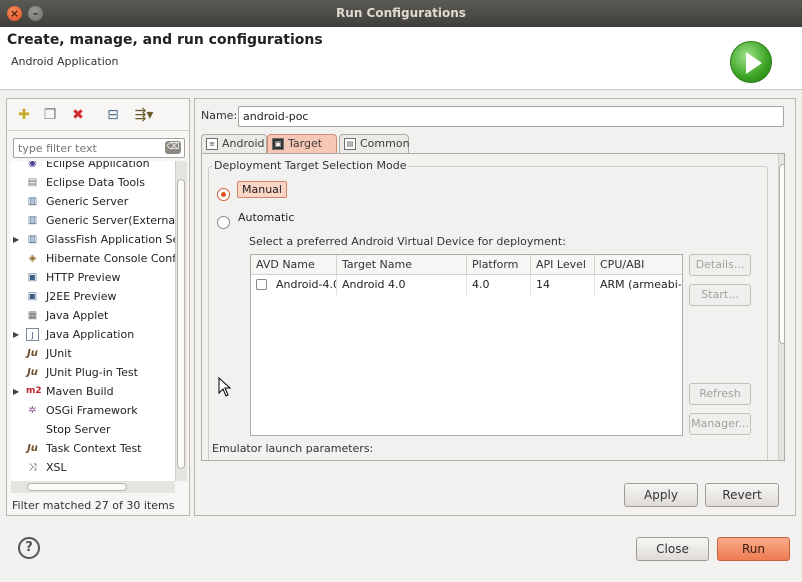 Image resolution: width=802 pixels, height=582 pixels. What do you see at coordinates (144, 115) in the screenshot?
I see `filter-menu-icon: ⇶▾` at bounding box center [144, 115].